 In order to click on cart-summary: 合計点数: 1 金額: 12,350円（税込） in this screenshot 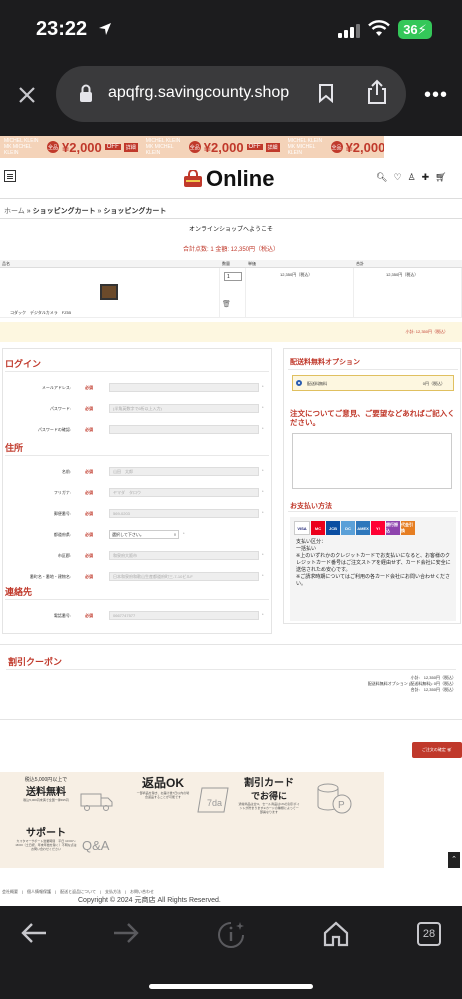, I will do `click(231, 250)`.